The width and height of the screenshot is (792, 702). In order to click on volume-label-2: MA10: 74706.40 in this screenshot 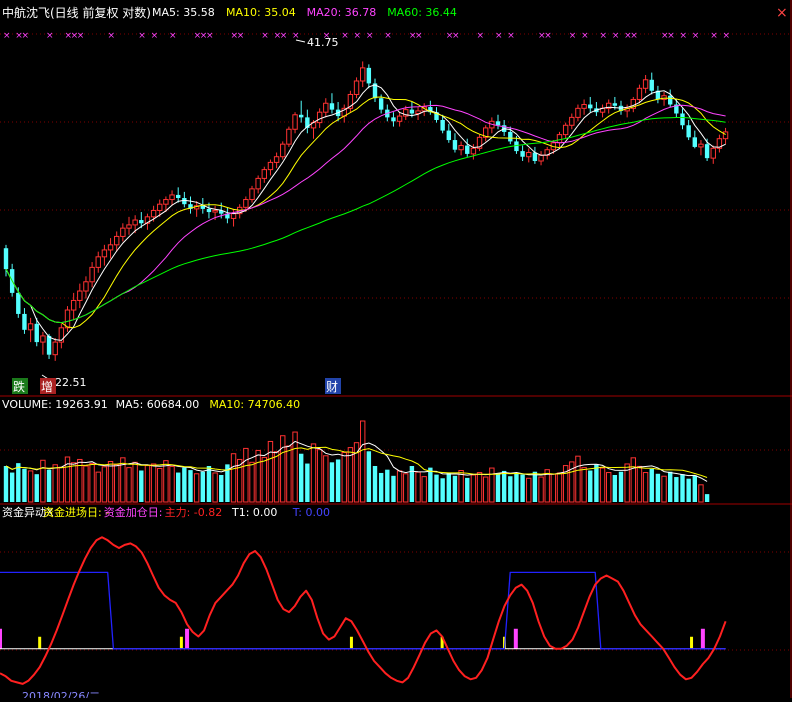, I will do `click(254, 404)`.